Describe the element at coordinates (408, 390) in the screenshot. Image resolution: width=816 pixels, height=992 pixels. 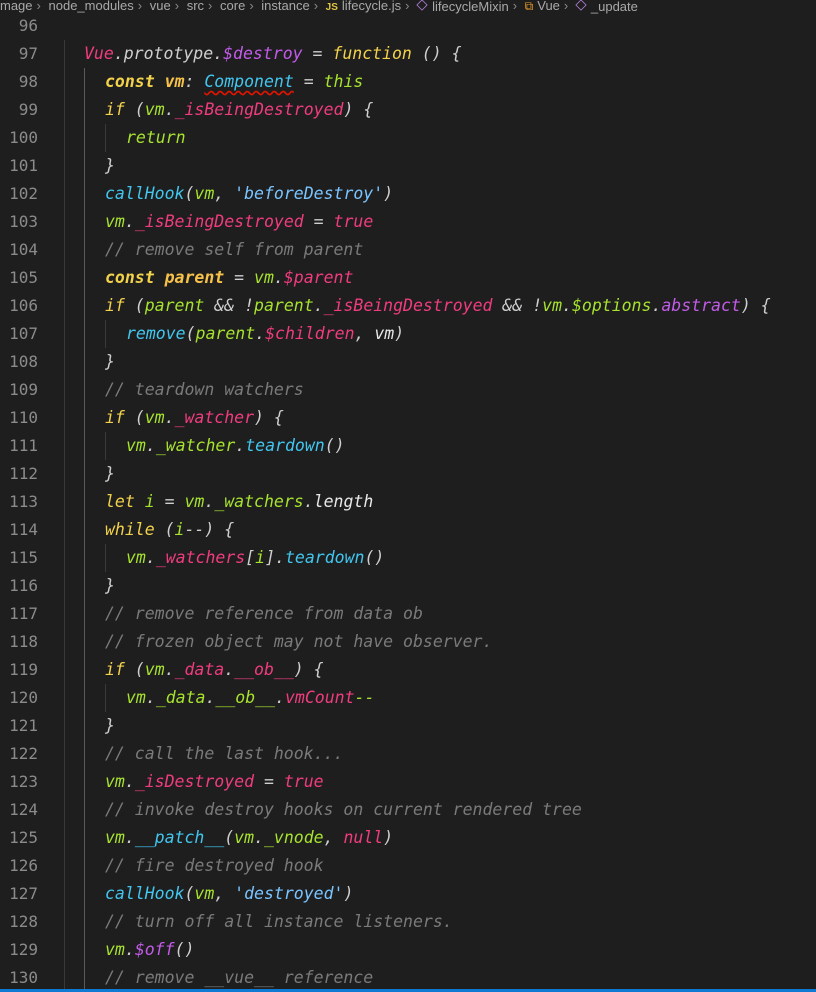
I see `code-line: 109 // teardown watchers` at that location.